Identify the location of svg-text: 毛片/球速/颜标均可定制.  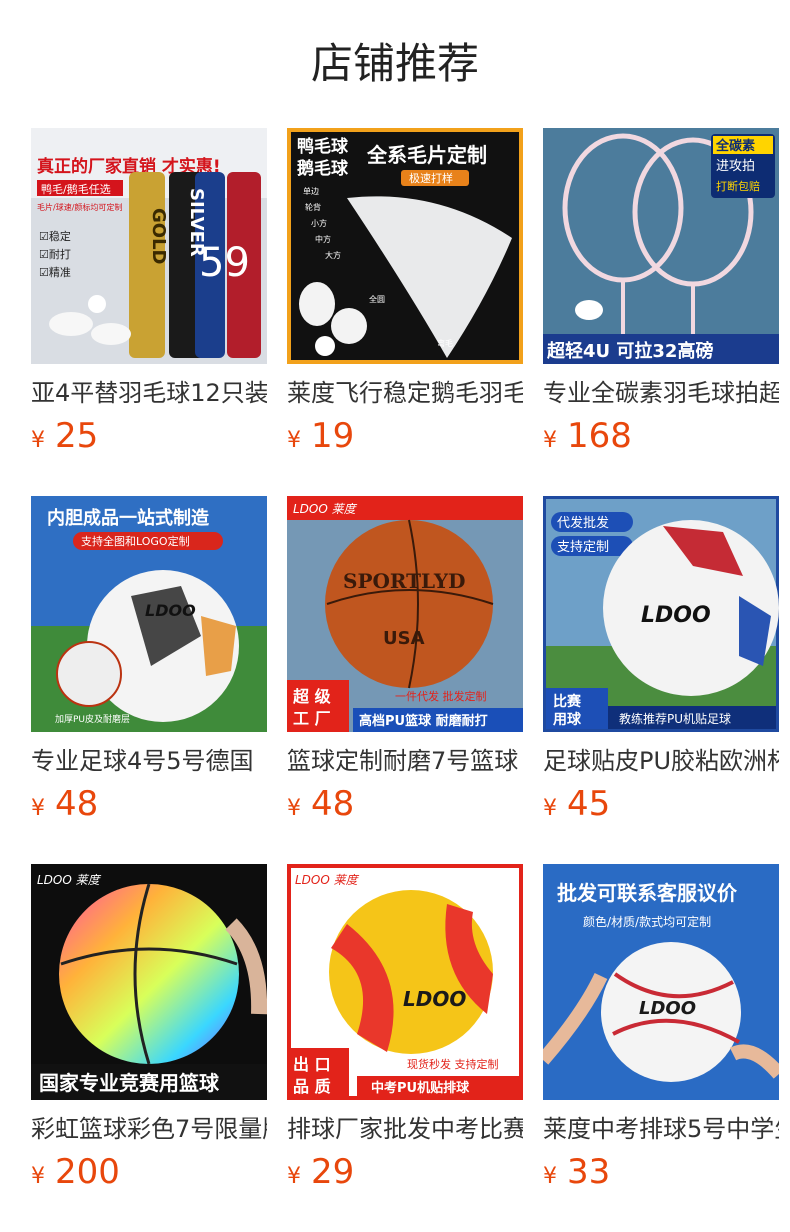
(79, 207).